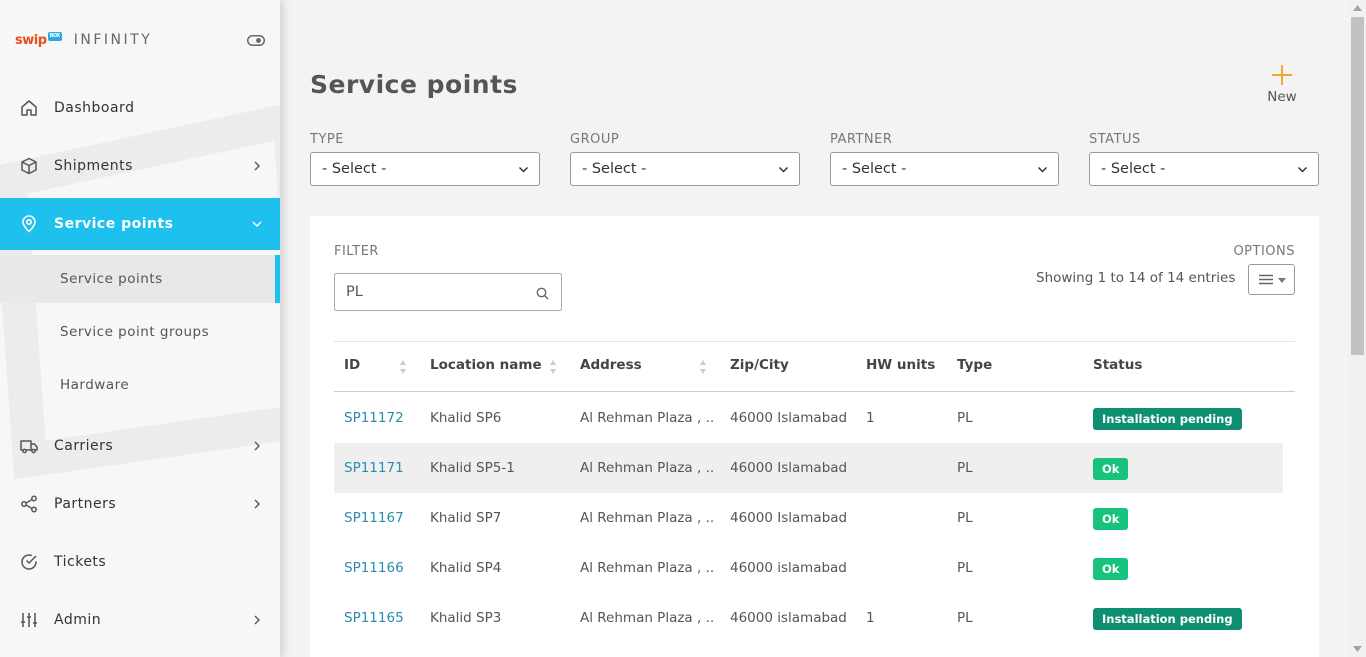 This screenshot has height=657, width=1366. Describe the element at coordinates (374, 618) in the screenshot. I see `service-point-id-link: SP11165` at that location.